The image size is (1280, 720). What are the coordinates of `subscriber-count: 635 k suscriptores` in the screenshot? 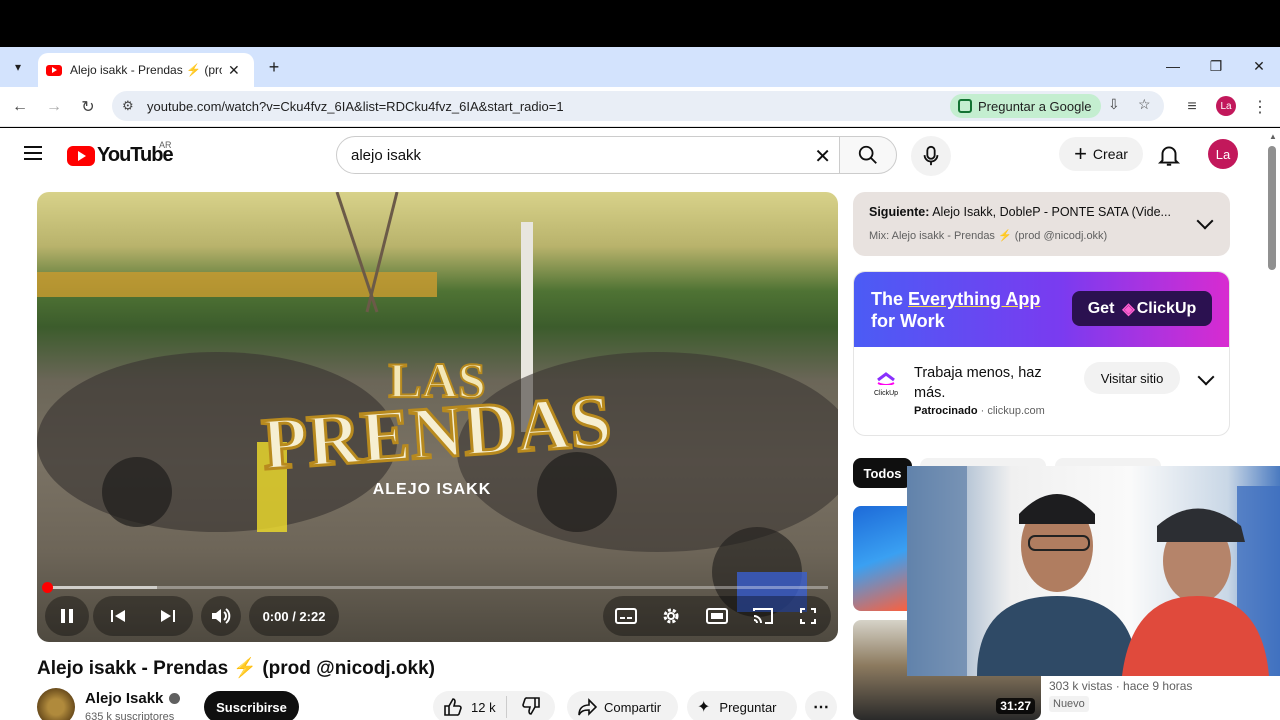 It's located at (130, 715).